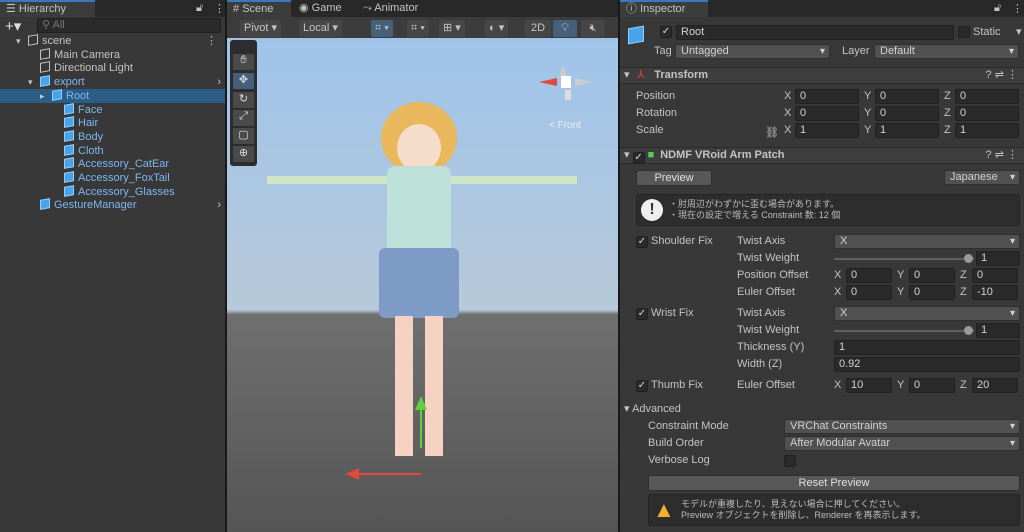 Image resolution: width=1024 pixels, height=532 pixels. What do you see at coordinates (112, 150) in the screenshot?
I see `hierarchy-item: Cloth` at bounding box center [112, 150].